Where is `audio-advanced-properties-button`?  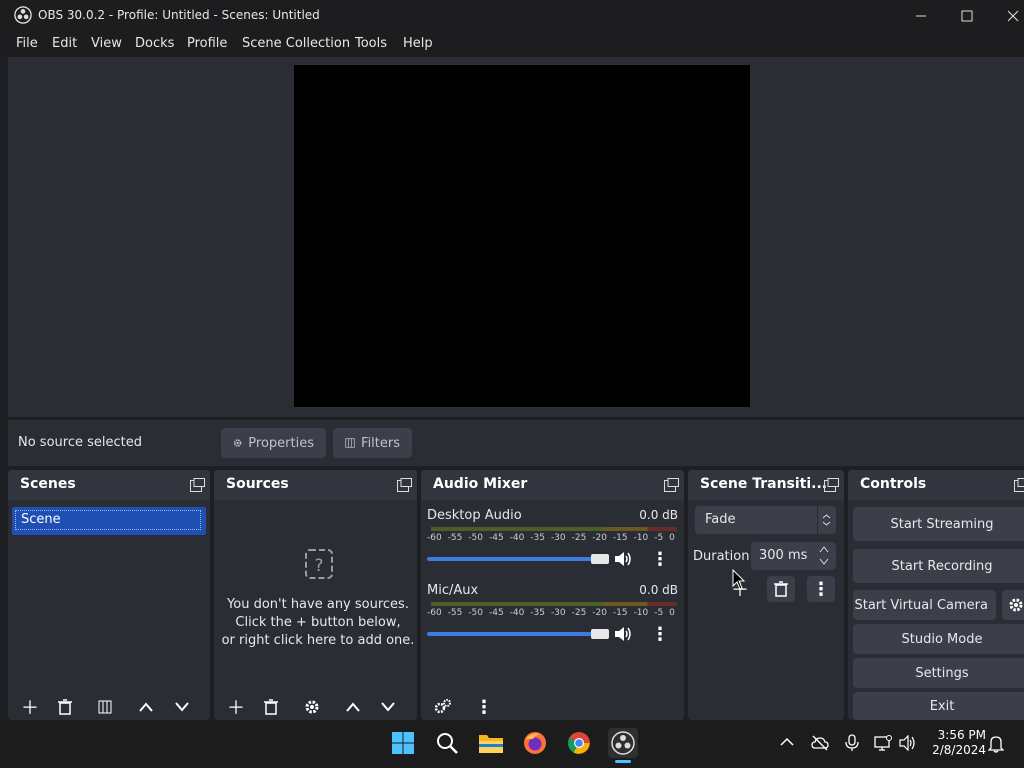 audio-advanced-properties-button is located at coordinates (443, 707).